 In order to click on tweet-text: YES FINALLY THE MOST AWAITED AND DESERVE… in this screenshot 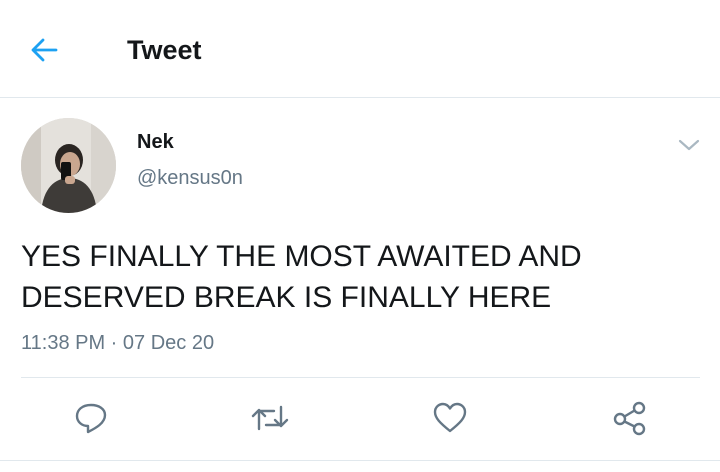, I will do `click(301, 277)`.